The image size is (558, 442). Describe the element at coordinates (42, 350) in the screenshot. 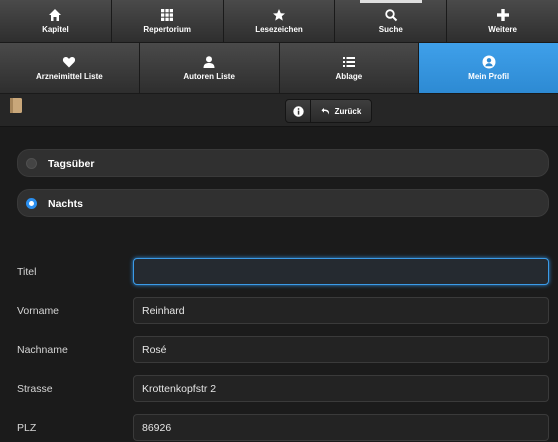

I see `nachname-label: Nachname` at that location.